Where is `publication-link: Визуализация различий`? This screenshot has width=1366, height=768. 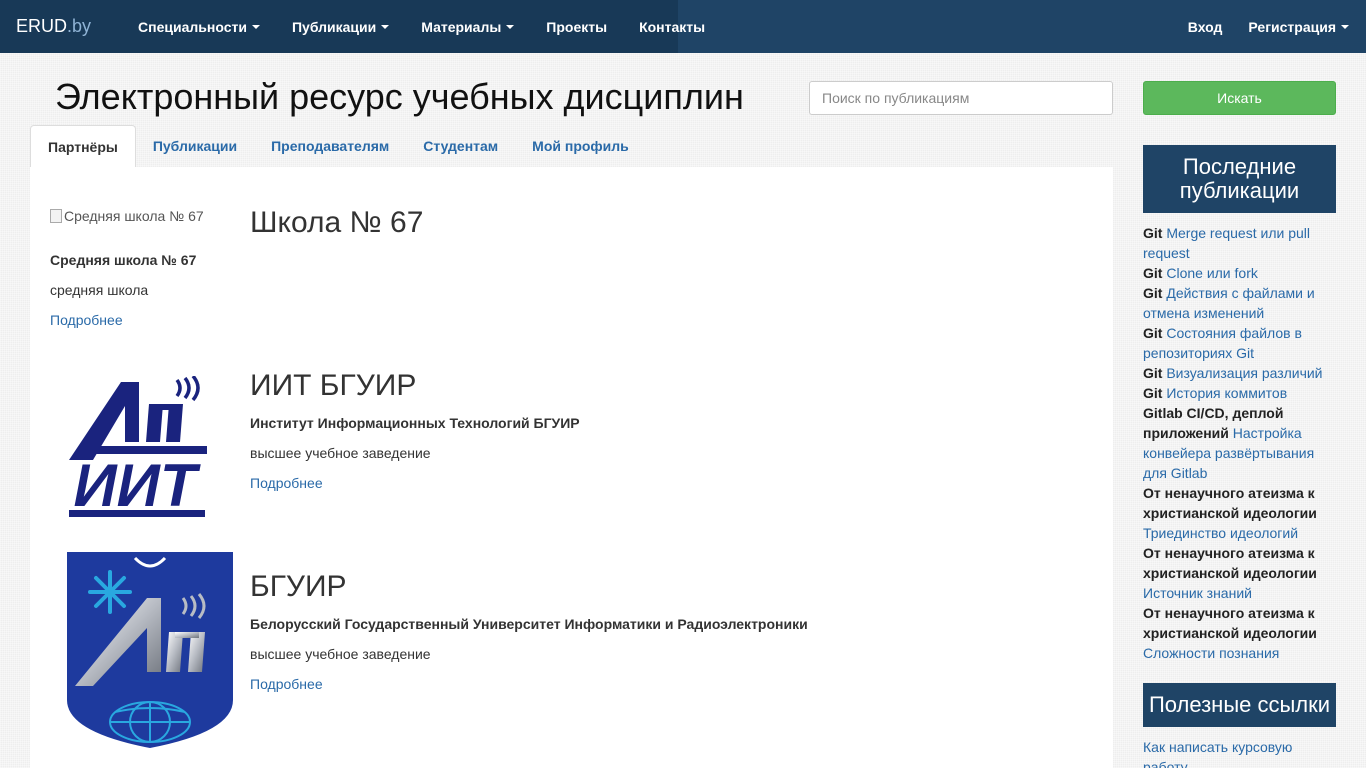 publication-link: Визуализация различий is located at coordinates (1244, 373).